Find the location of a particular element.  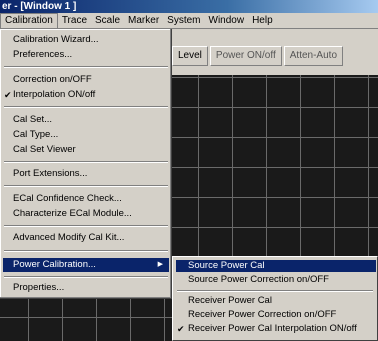

submenu-item-receiver-power-correction: Receiver Power Correction on/OFF is located at coordinates (276, 315).